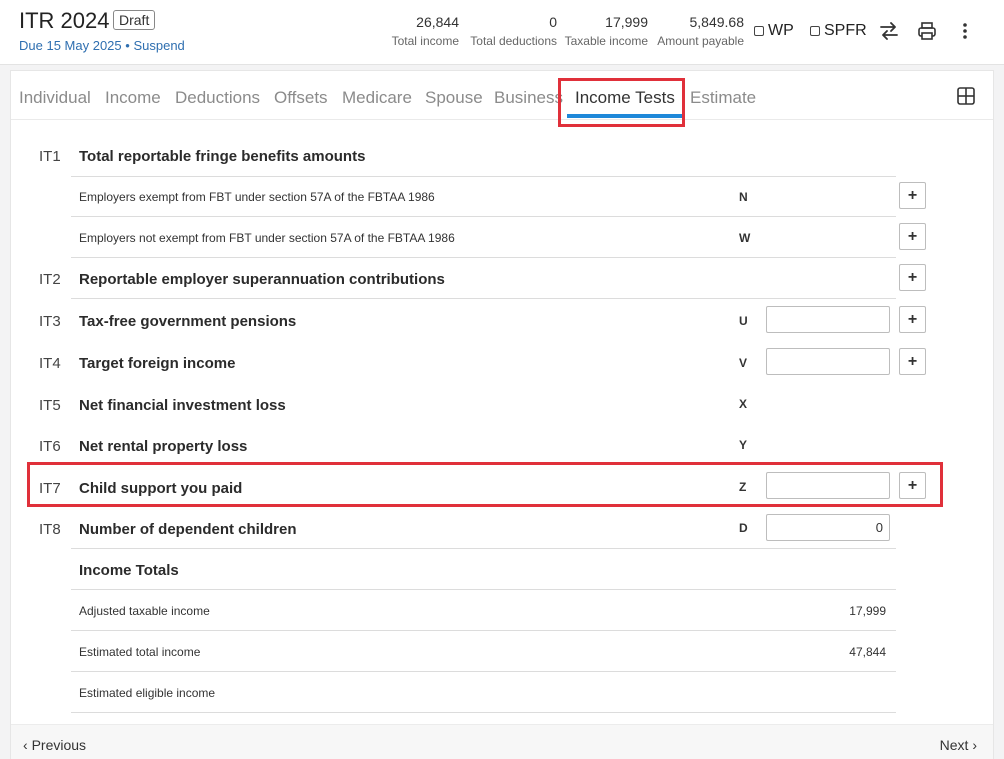  I want to click on dependent-children-input, so click(828, 527).